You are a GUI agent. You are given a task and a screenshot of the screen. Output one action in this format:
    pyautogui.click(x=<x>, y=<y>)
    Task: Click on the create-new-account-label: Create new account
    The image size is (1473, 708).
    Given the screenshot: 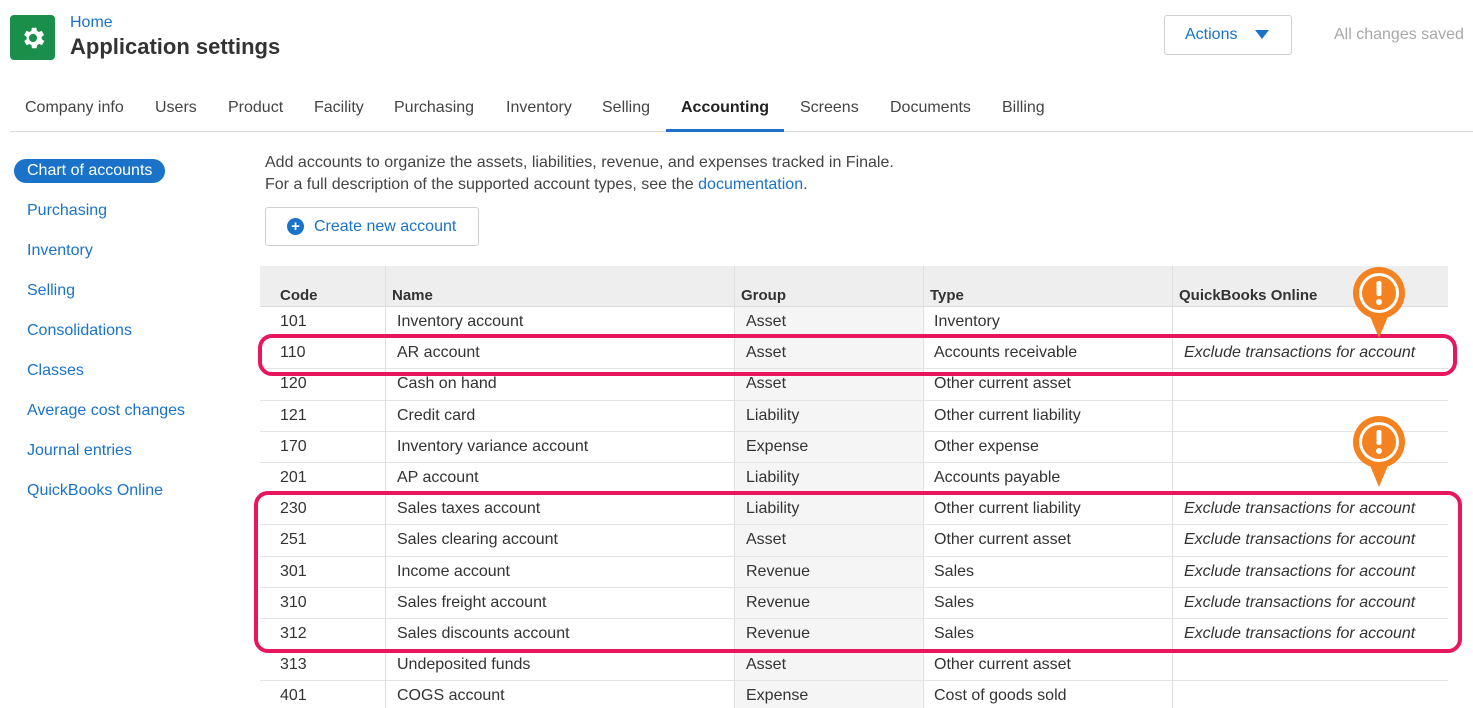 What is the action you would take?
    pyautogui.click(x=385, y=226)
    